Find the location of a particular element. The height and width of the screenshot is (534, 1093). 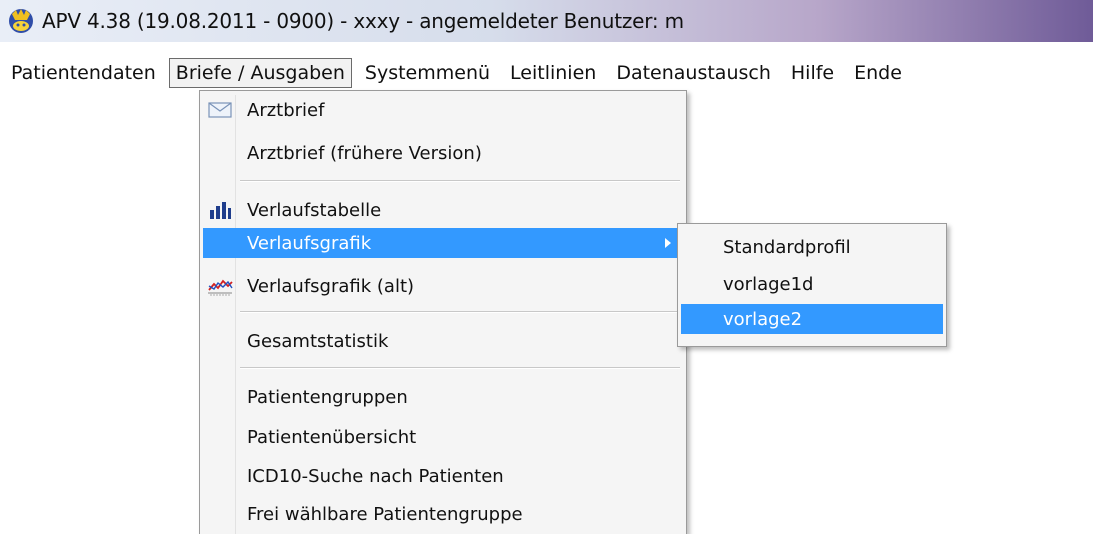

submenu-item-vorlage1d: vorlage1d is located at coordinates (812, 284).